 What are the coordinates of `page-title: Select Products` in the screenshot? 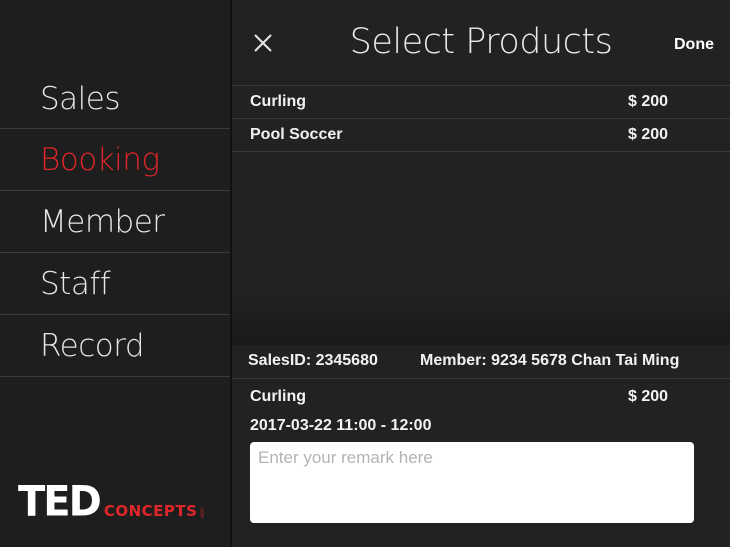 It's located at (481, 42).